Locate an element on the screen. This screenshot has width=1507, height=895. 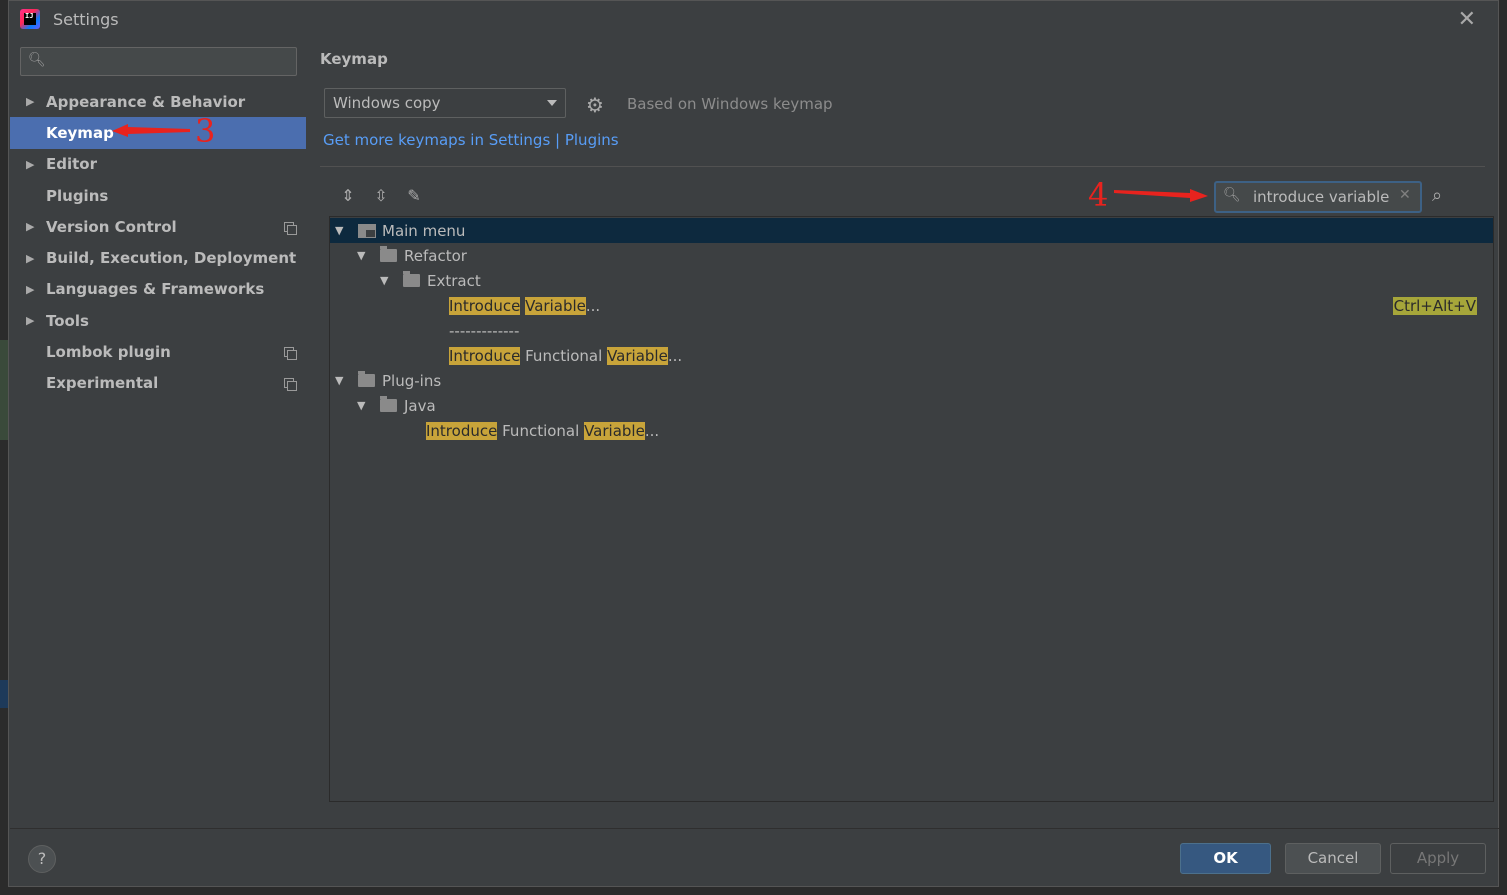
sidebar-item-label: Languages & Frameworks is located at coordinates (155, 289).